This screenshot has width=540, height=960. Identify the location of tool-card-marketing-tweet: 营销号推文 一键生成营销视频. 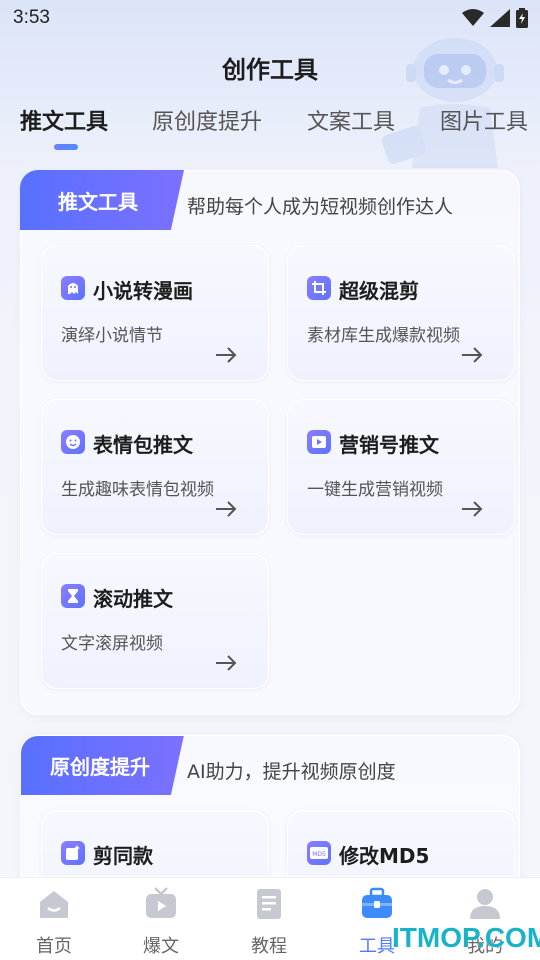
(401, 467).